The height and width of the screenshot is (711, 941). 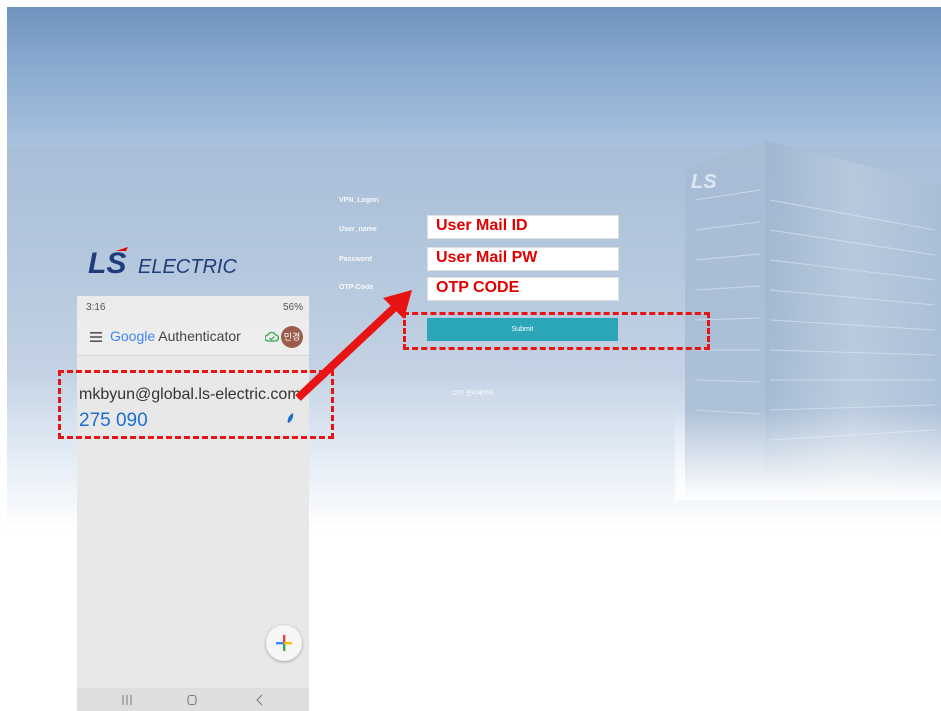 What do you see at coordinates (358, 229) in the screenshot?
I see `username-label: User_name` at bounding box center [358, 229].